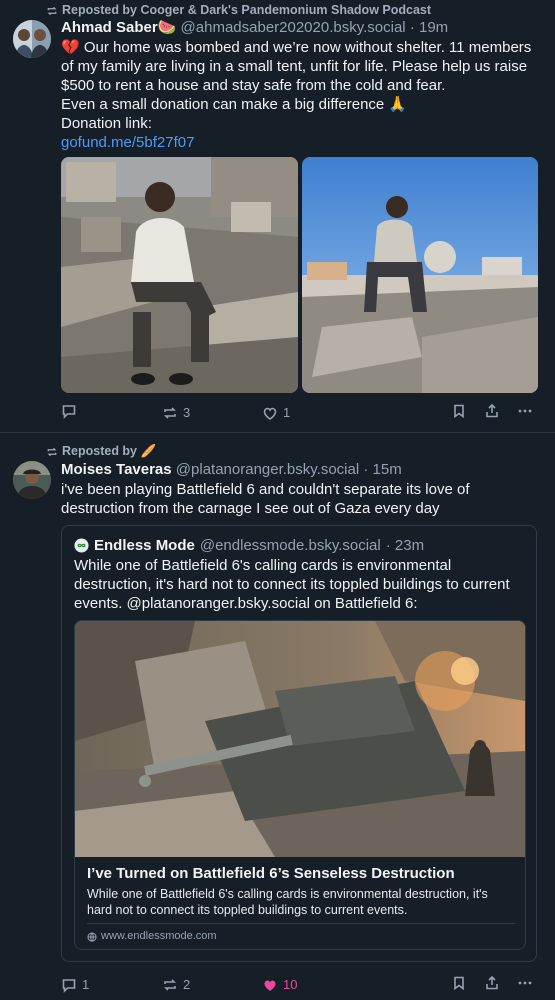 The image size is (555, 1000). I want to click on donation-link: gofund.me/5bf27f07, so click(303, 142).